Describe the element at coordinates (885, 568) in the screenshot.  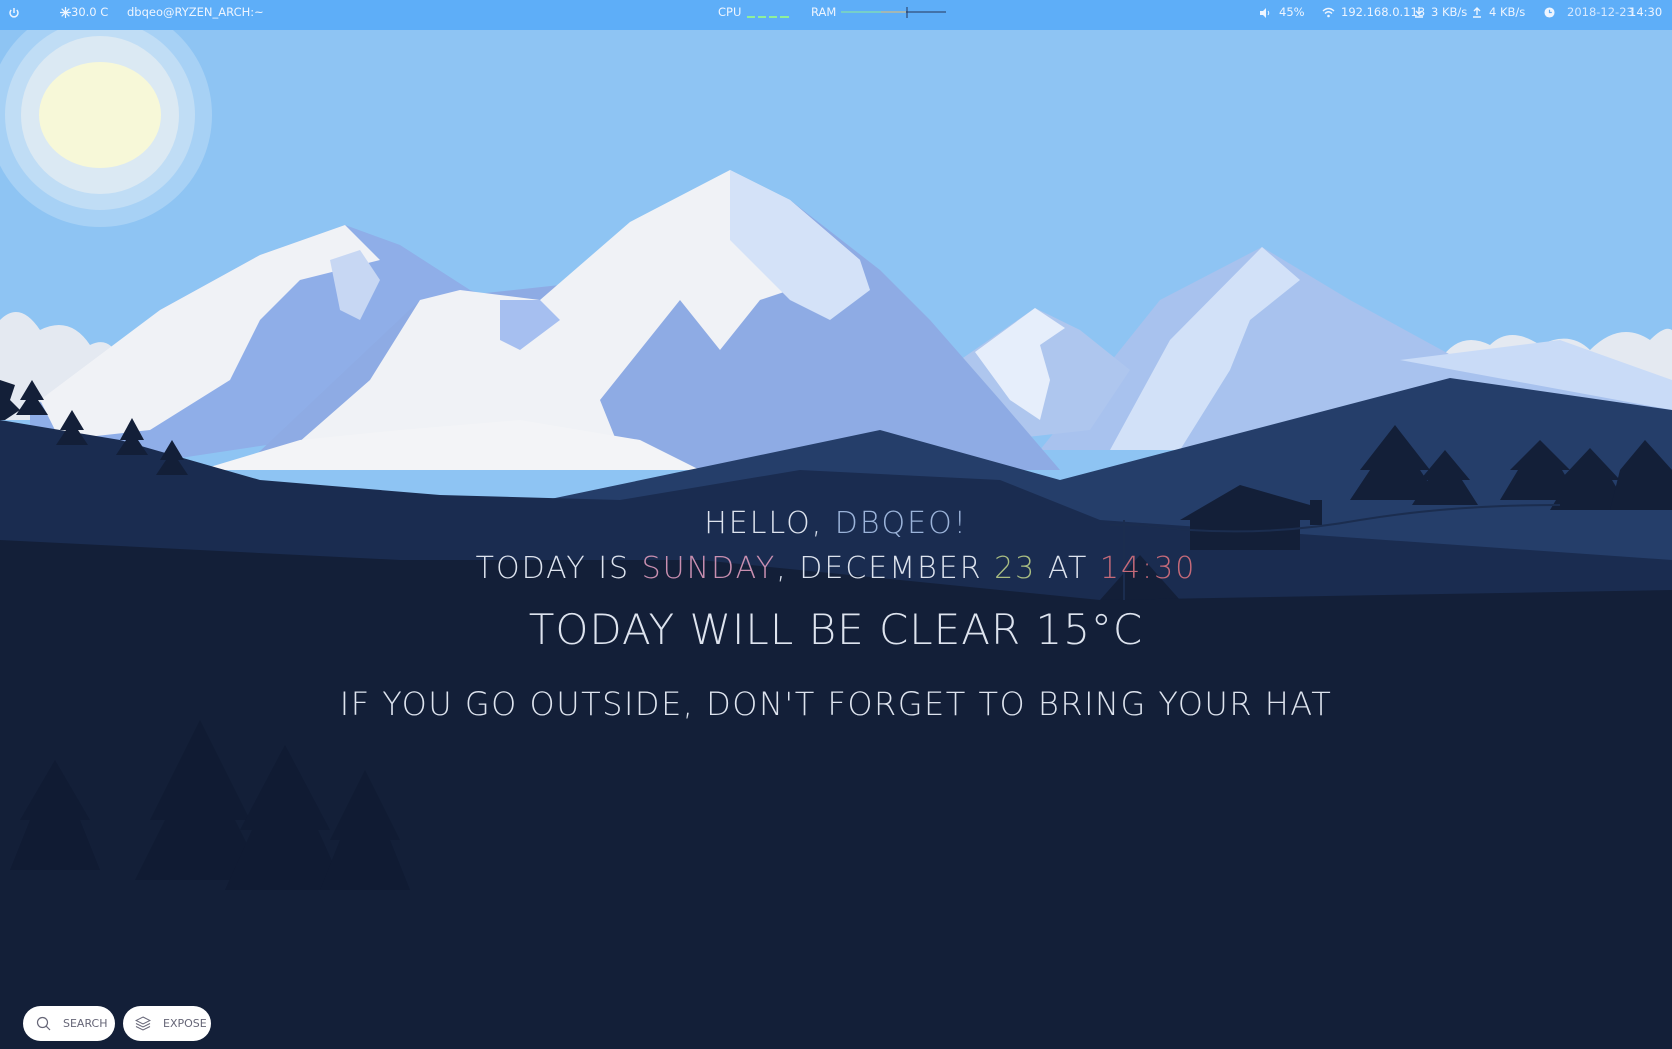
I see `month-text: , DECEMBER` at that location.